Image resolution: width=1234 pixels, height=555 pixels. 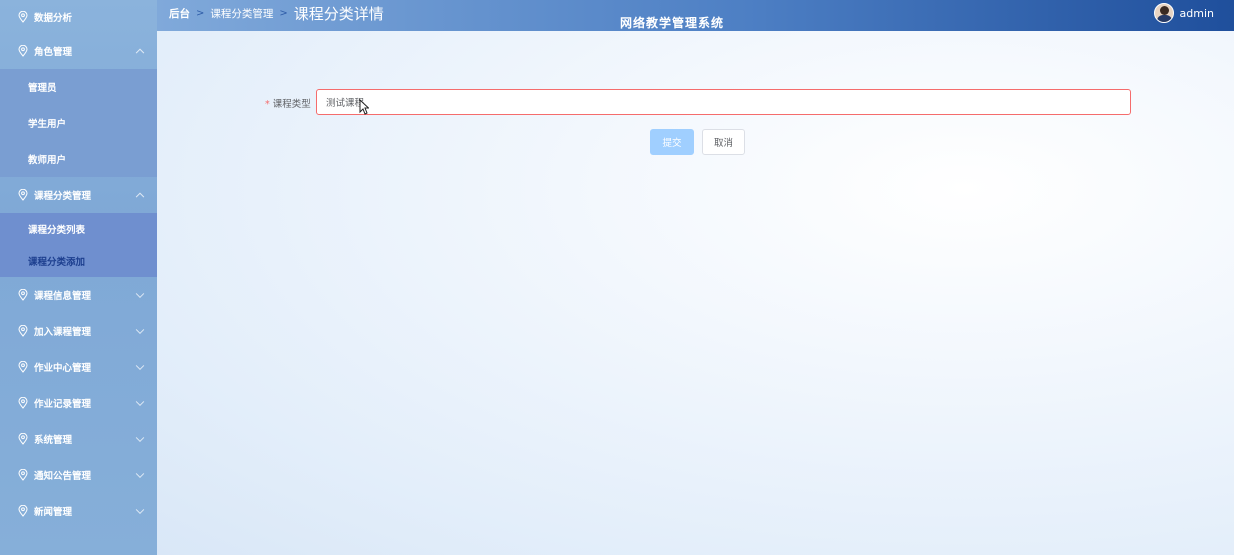 I want to click on mouse-cursor-icon, so click(x=364, y=107).